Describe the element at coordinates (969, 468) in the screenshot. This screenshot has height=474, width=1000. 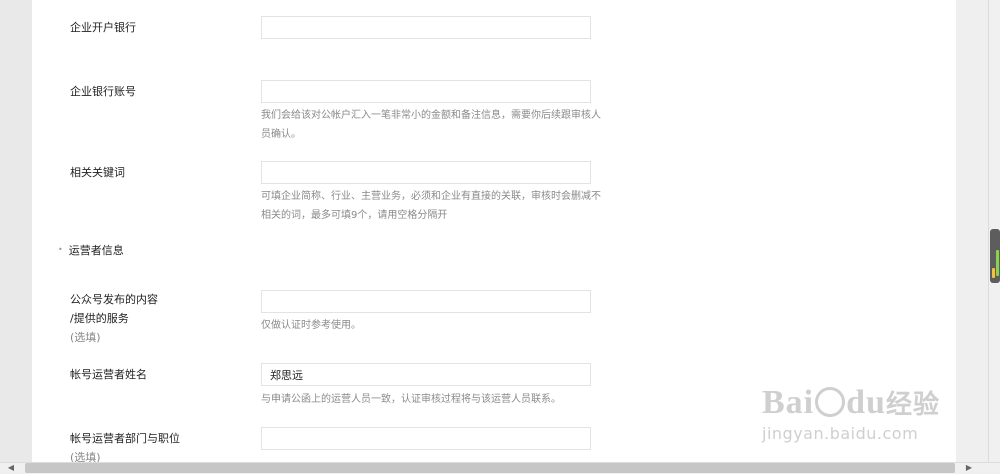
I see `scroll-right-arrow-icon: ▶` at that location.